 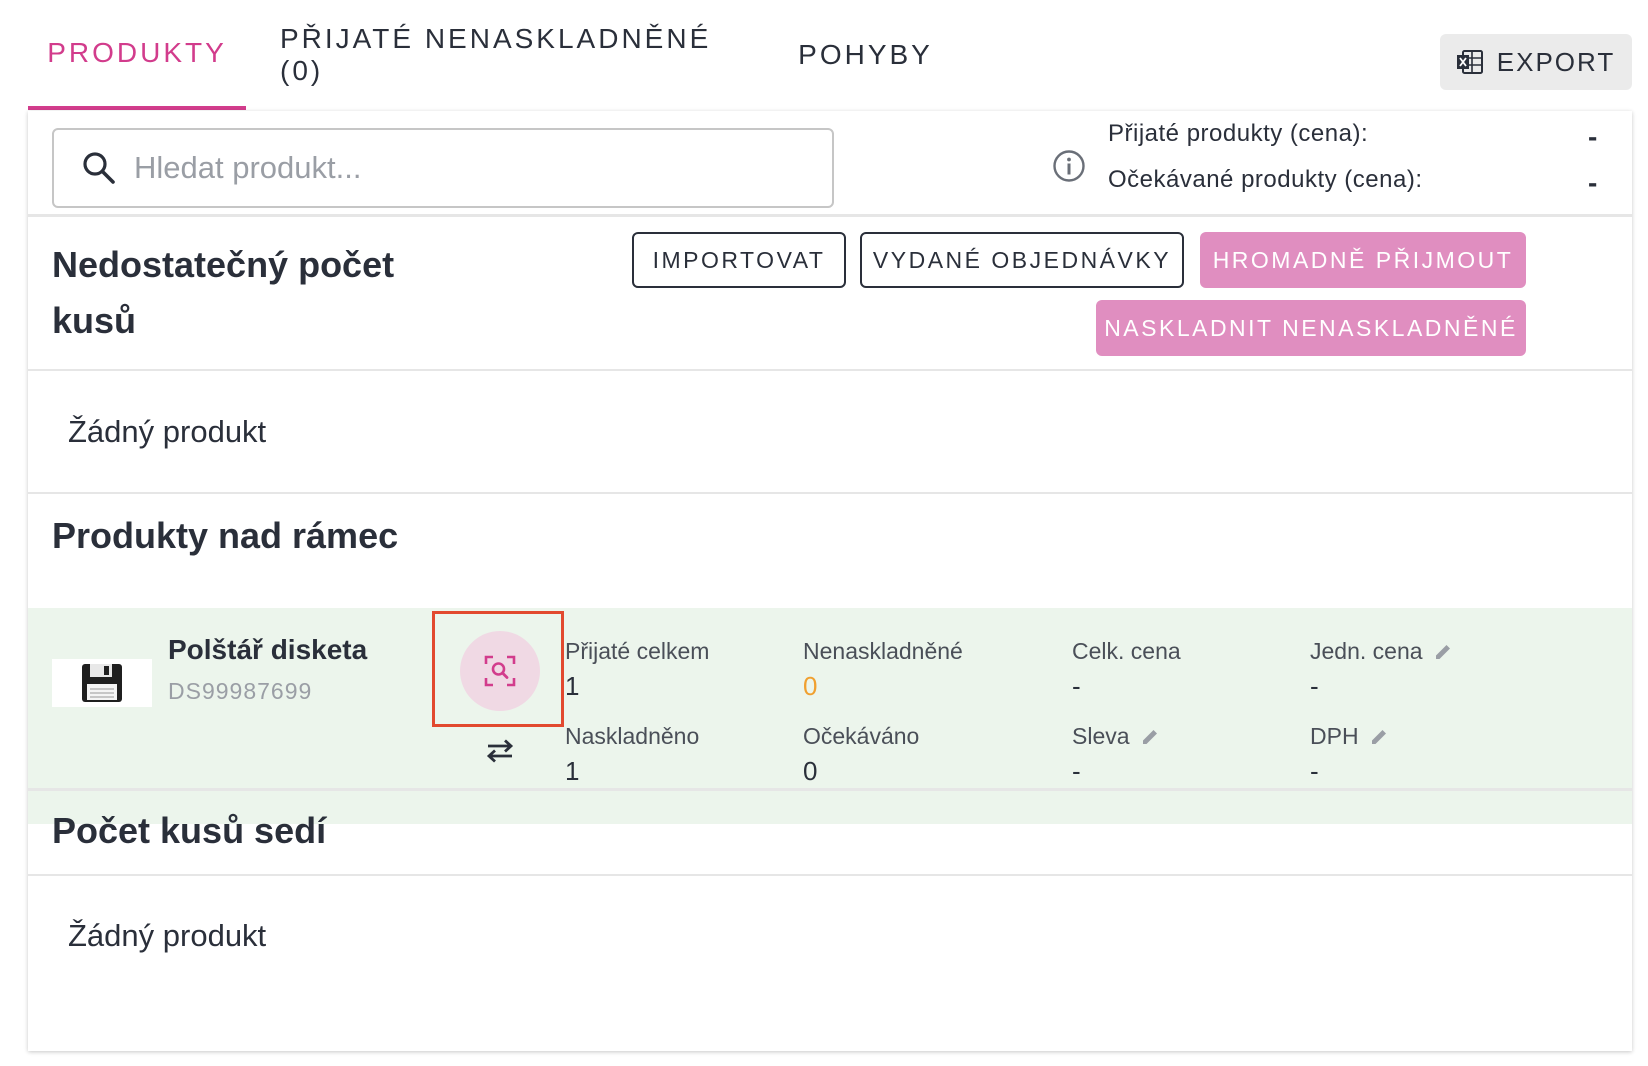 I want to click on tab-pohyby: POHYBY, so click(x=865, y=55).